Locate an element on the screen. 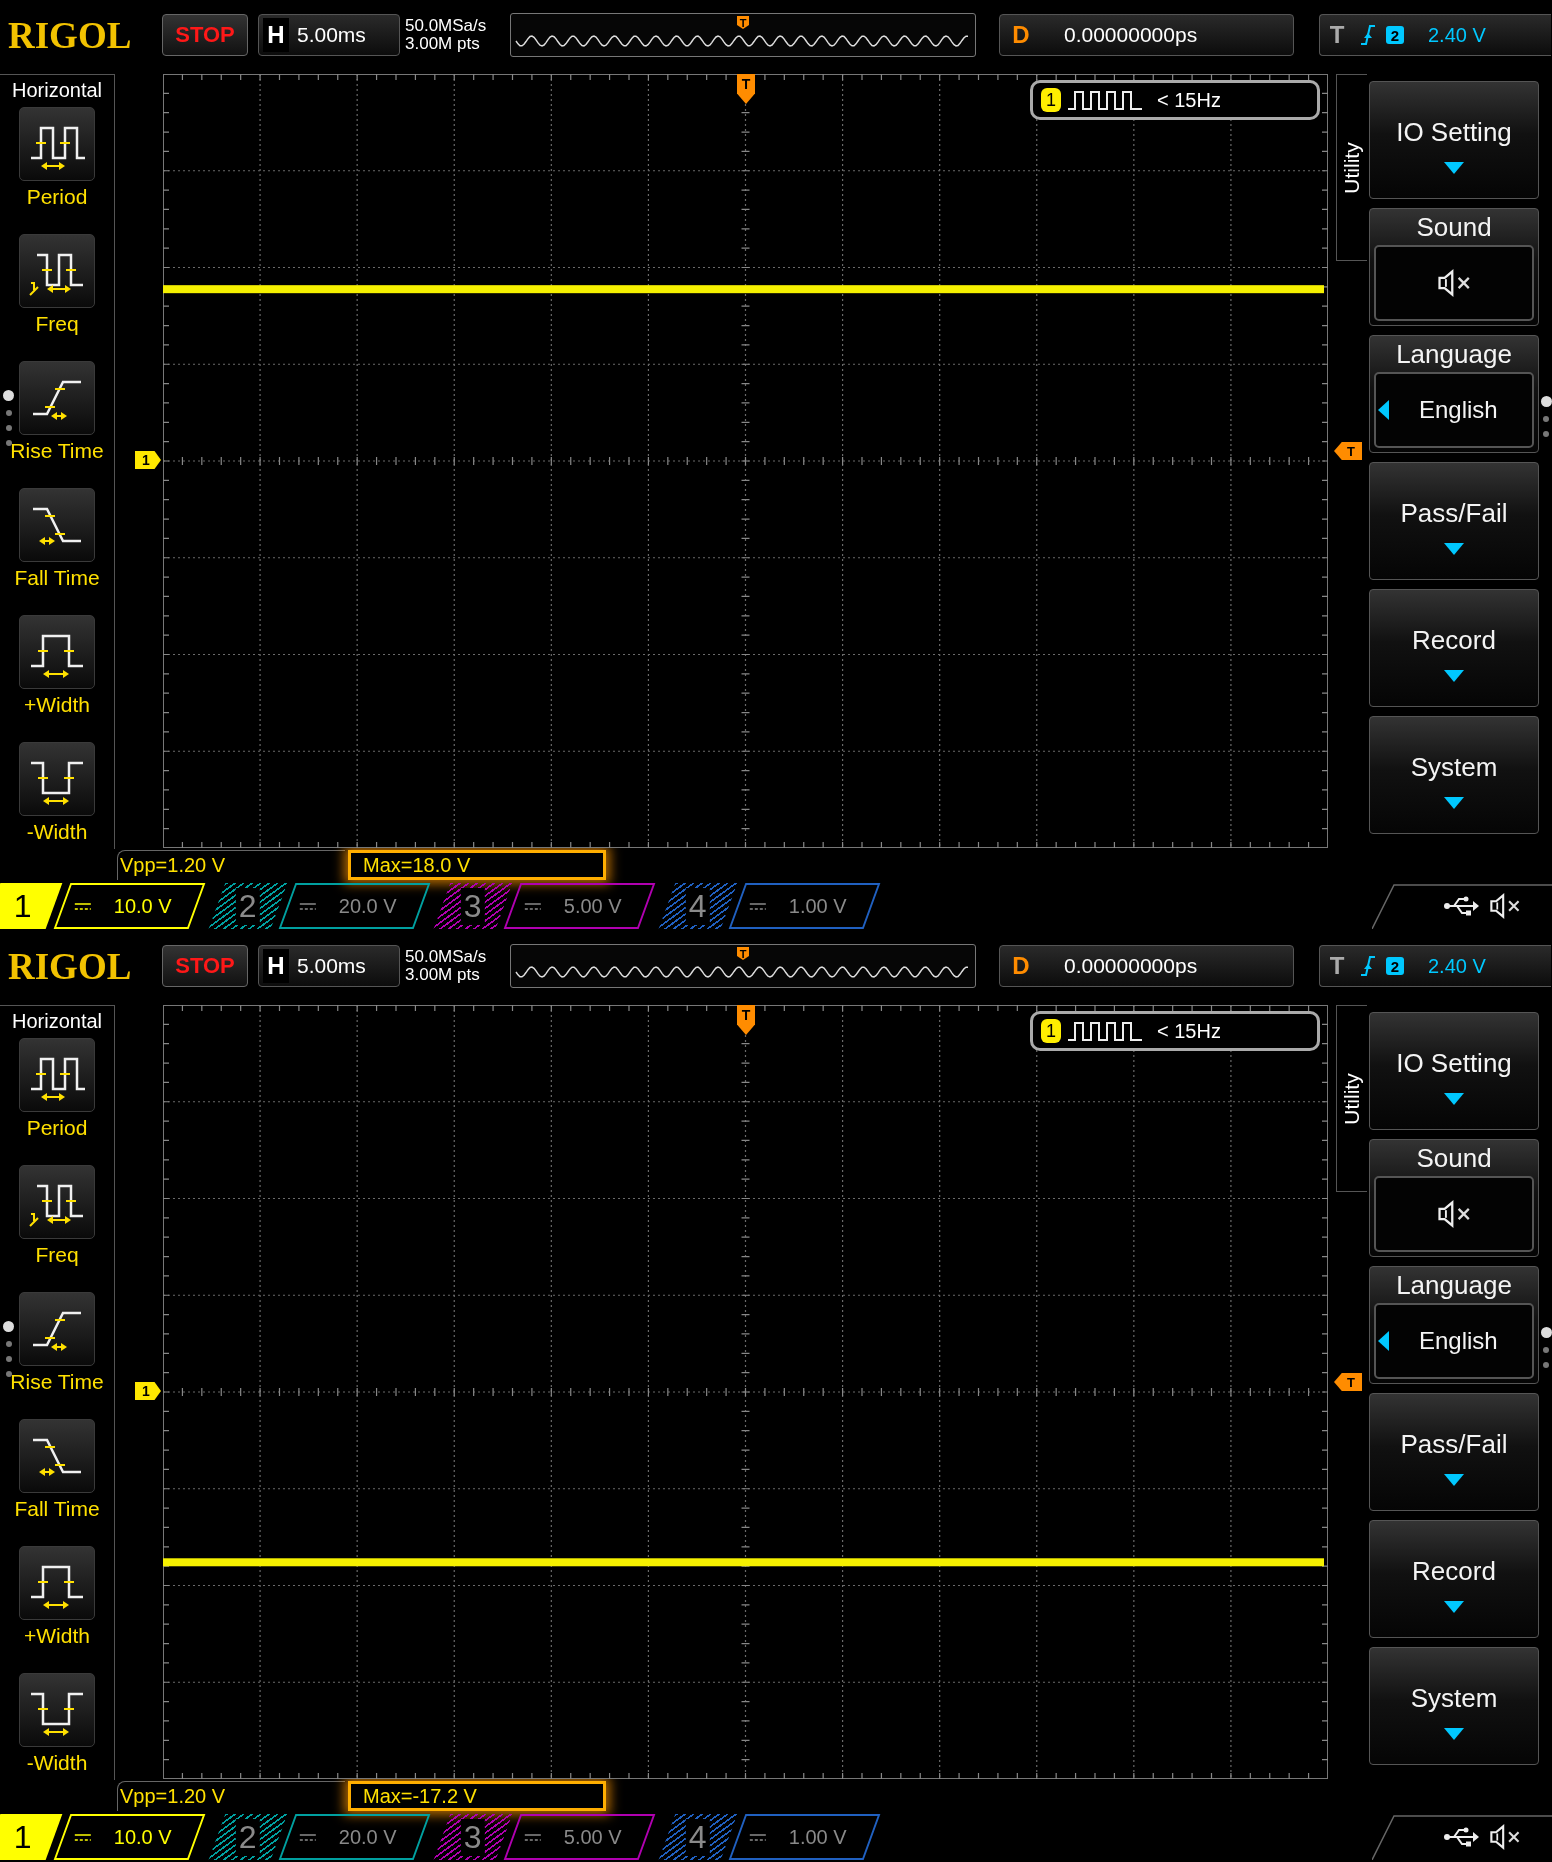 This screenshot has height=1862, width=1552. trigger-label: T is located at coordinates (1337, 35).